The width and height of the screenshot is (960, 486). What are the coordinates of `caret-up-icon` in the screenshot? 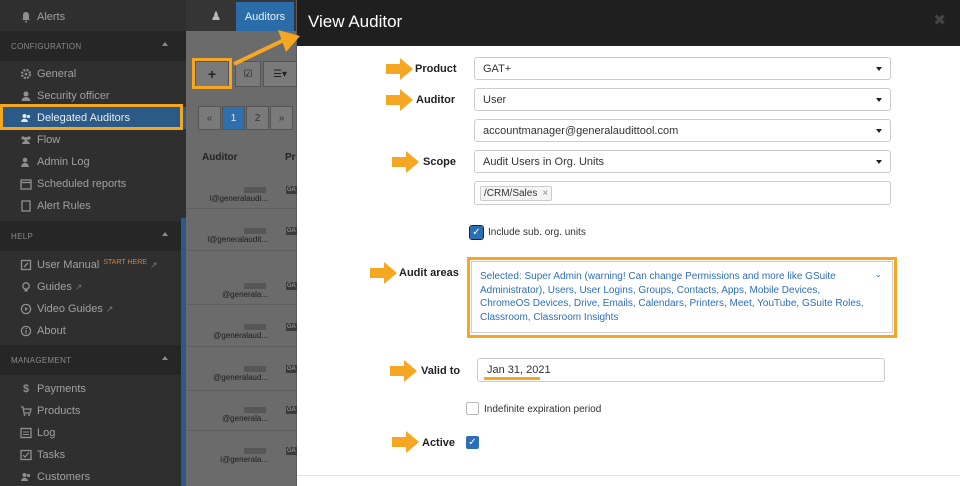 It's located at (165, 358).